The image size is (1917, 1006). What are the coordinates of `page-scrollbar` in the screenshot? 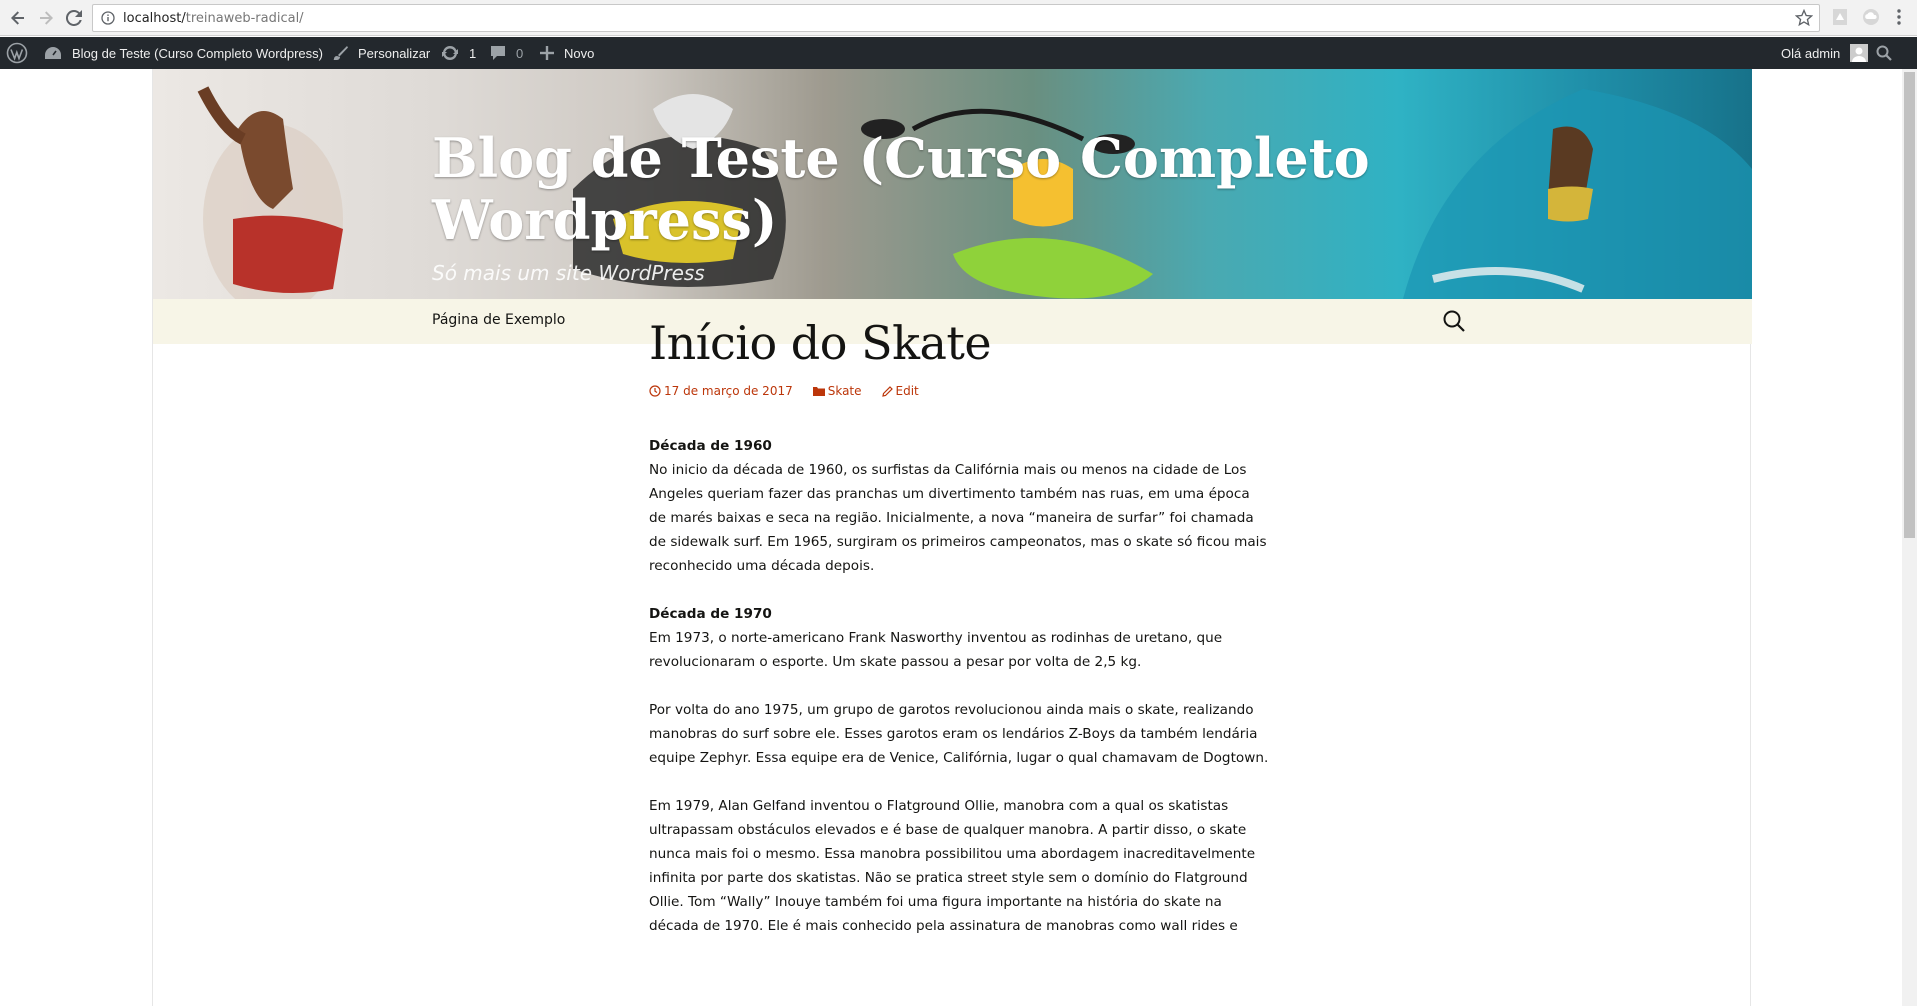 It's located at (1909, 537).